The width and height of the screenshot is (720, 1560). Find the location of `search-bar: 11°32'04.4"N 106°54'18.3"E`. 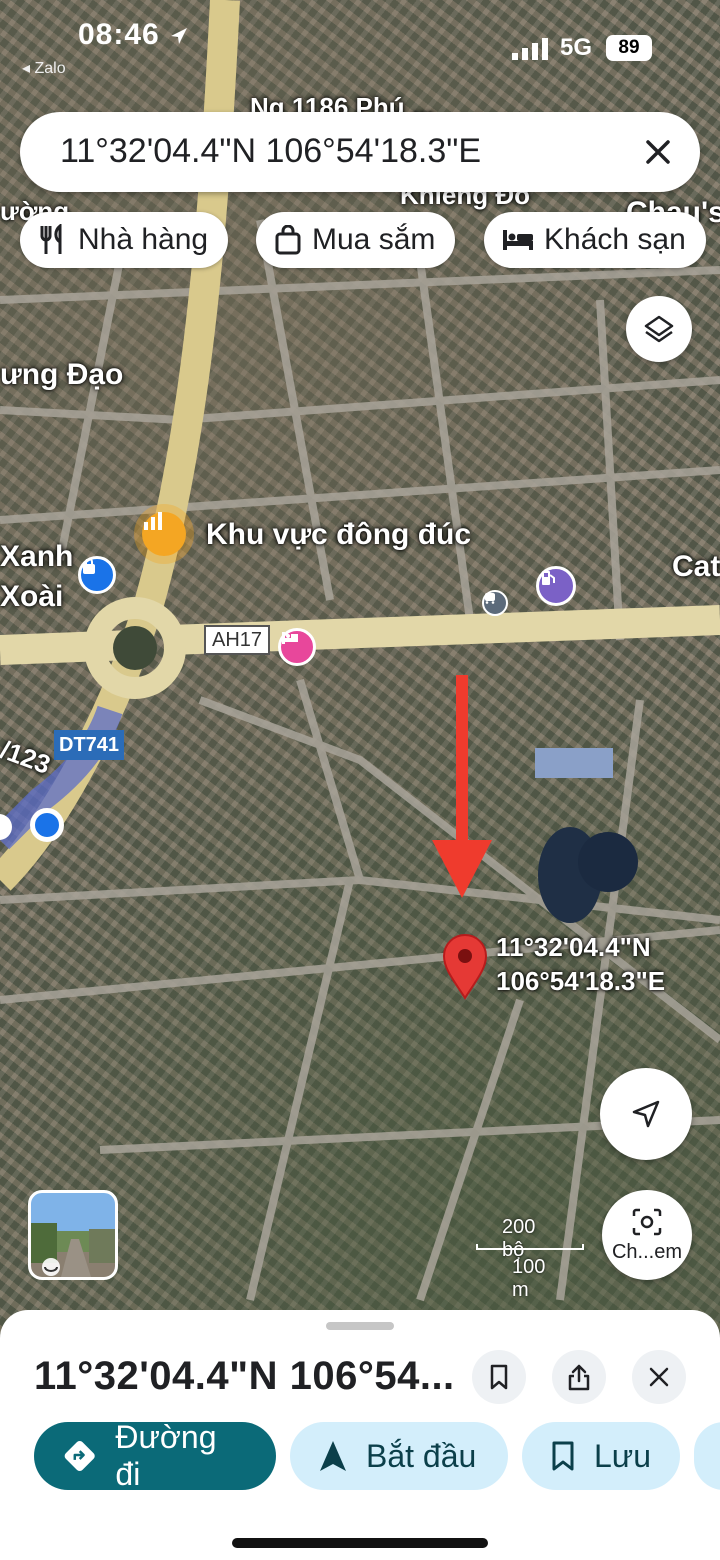

search-bar: 11°32'04.4"N 106°54'18.3"E is located at coordinates (360, 152).